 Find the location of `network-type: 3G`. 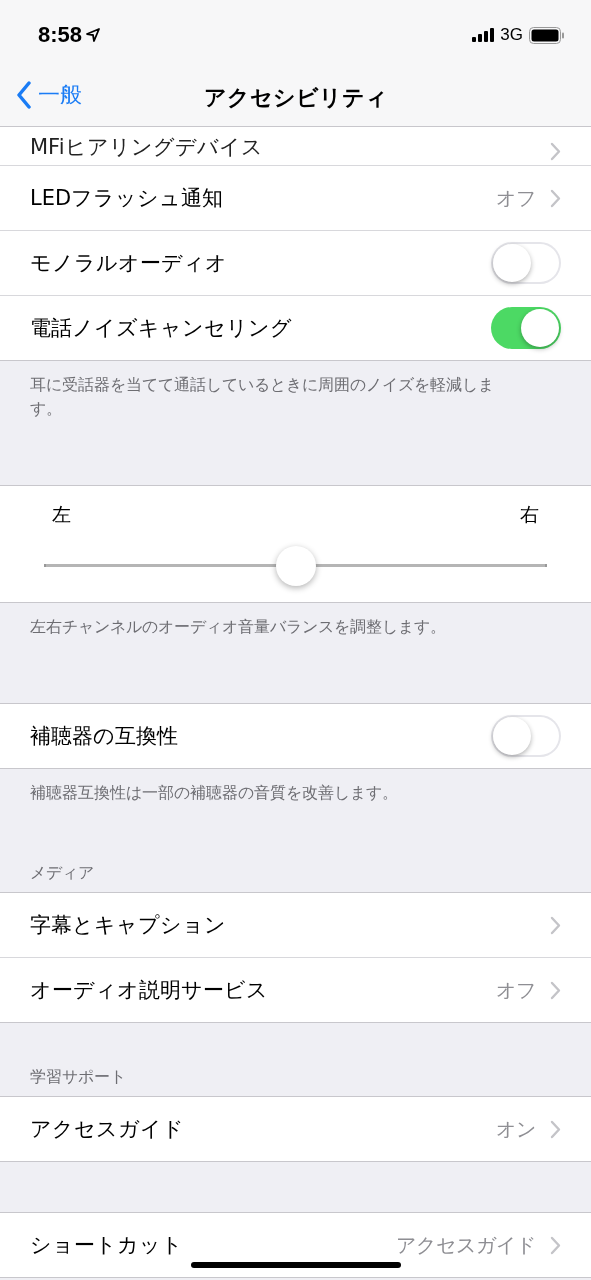

network-type: 3G is located at coordinates (511, 35).